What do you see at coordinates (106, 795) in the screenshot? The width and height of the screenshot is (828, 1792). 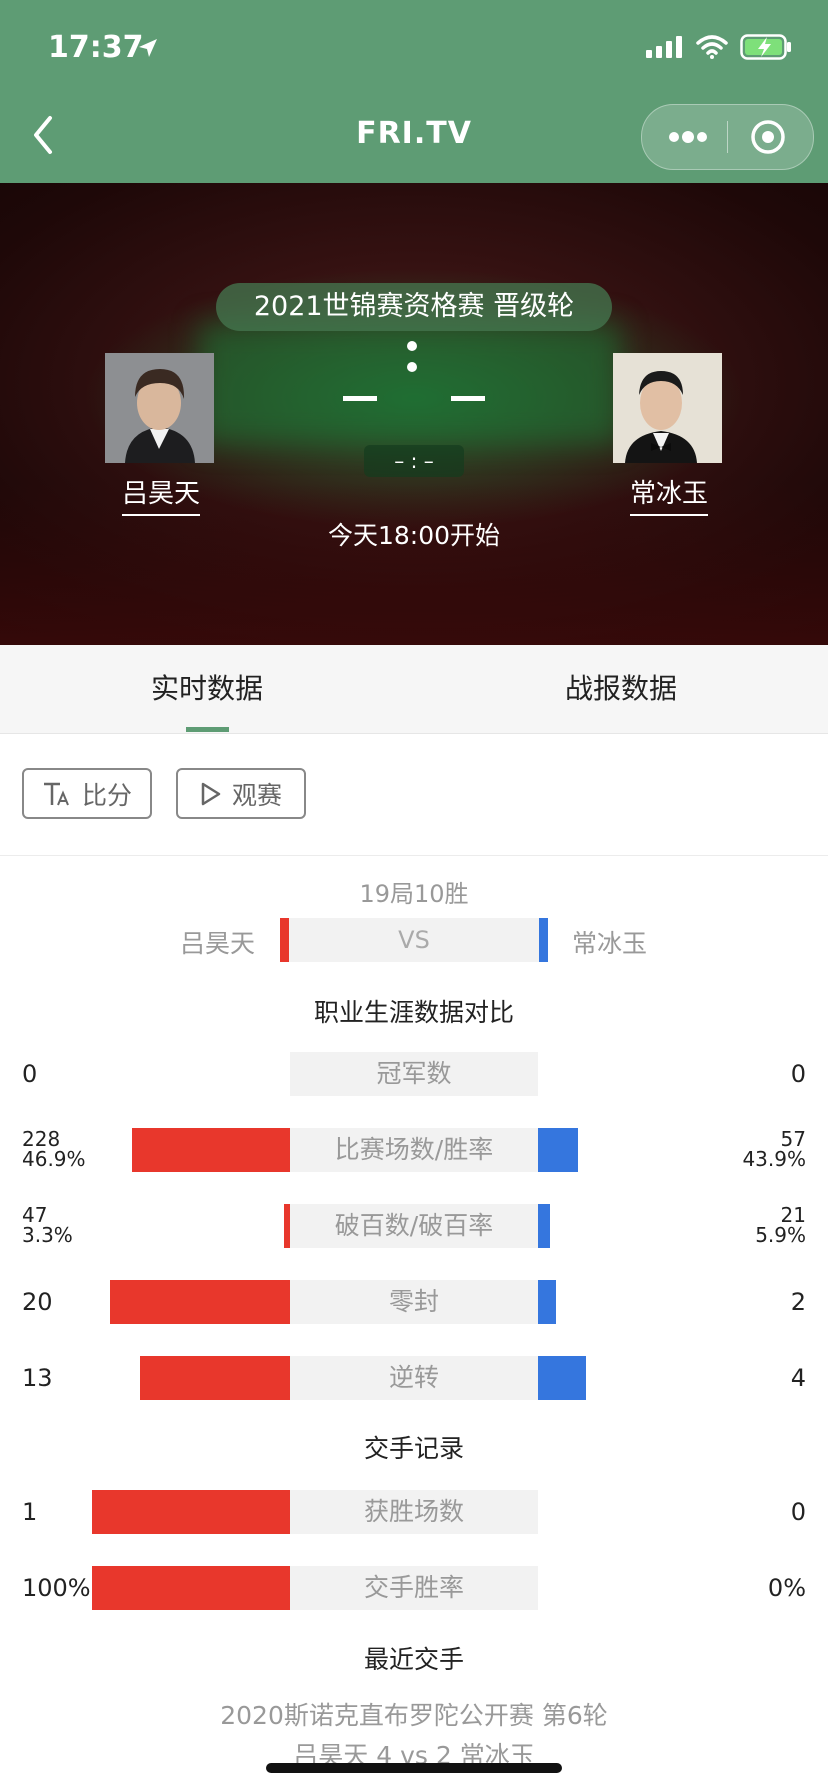 I see `score-button-label: 比分` at bounding box center [106, 795].